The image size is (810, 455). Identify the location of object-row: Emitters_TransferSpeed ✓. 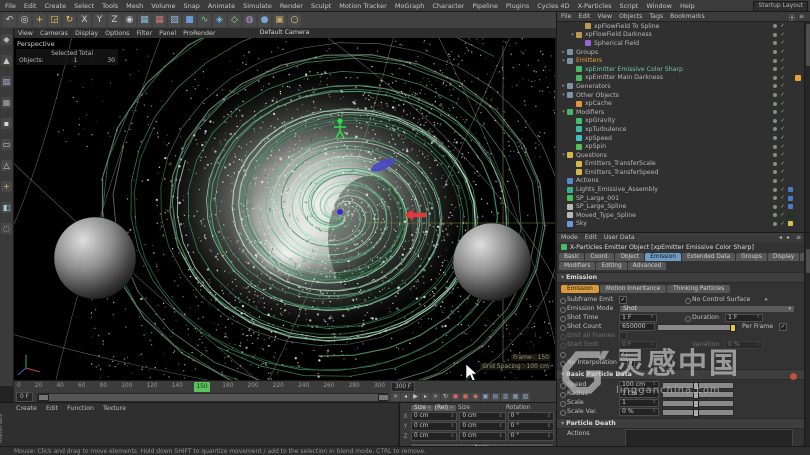
(680, 172).